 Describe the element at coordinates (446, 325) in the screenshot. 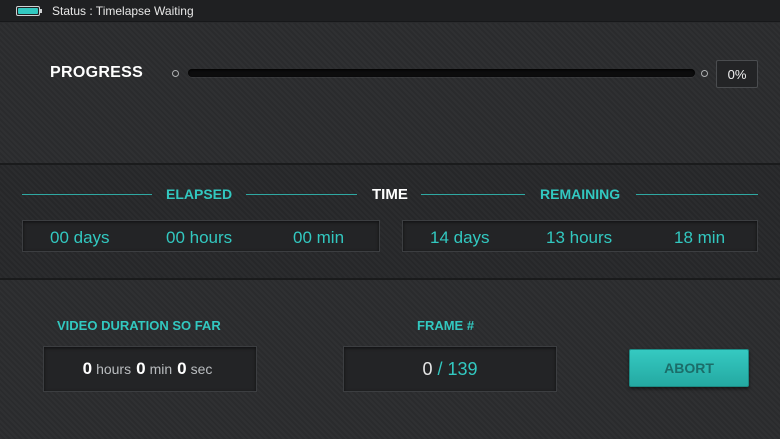

I see `frame-label: FRAME #` at that location.